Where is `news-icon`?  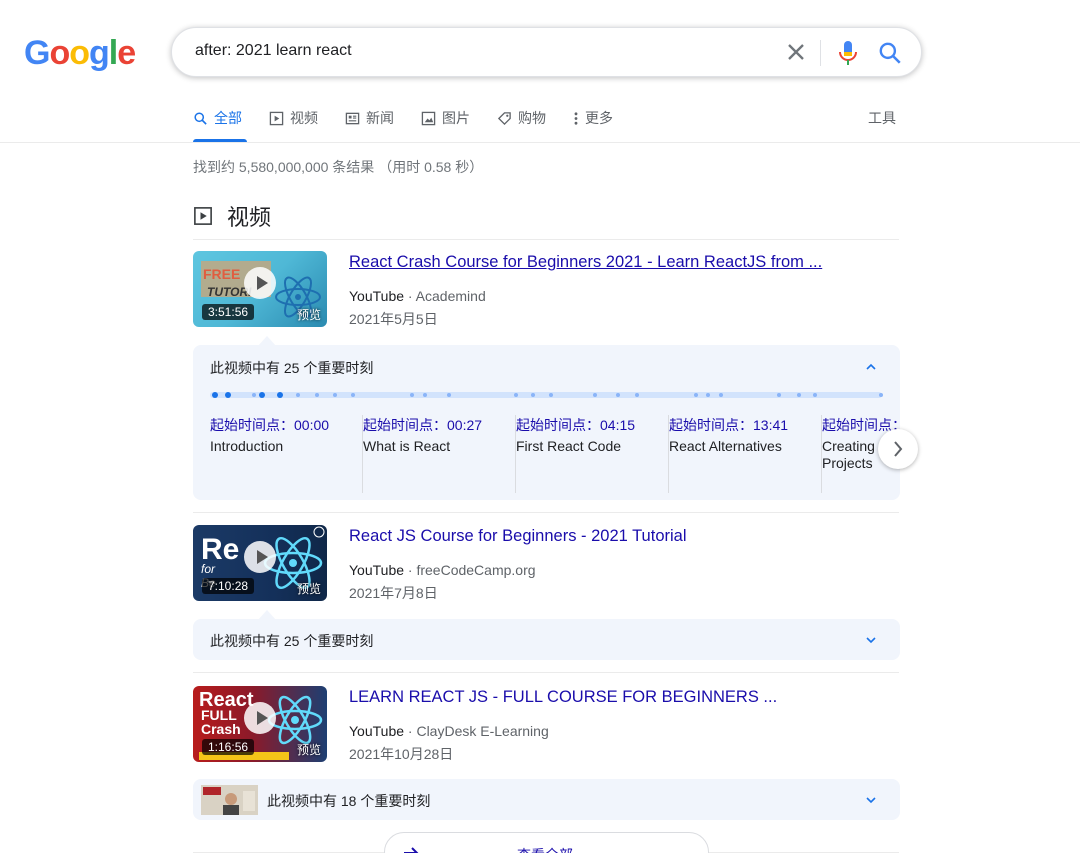
news-icon is located at coordinates (352, 118).